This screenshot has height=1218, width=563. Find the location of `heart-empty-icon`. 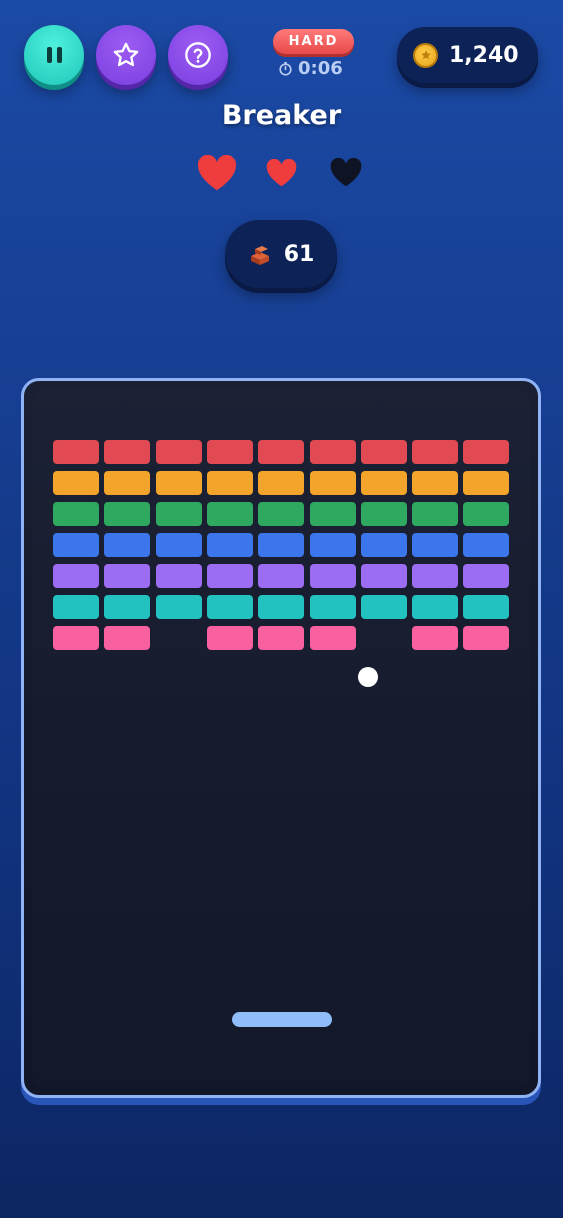

heart-empty-icon is located at coordinates (346, 172).